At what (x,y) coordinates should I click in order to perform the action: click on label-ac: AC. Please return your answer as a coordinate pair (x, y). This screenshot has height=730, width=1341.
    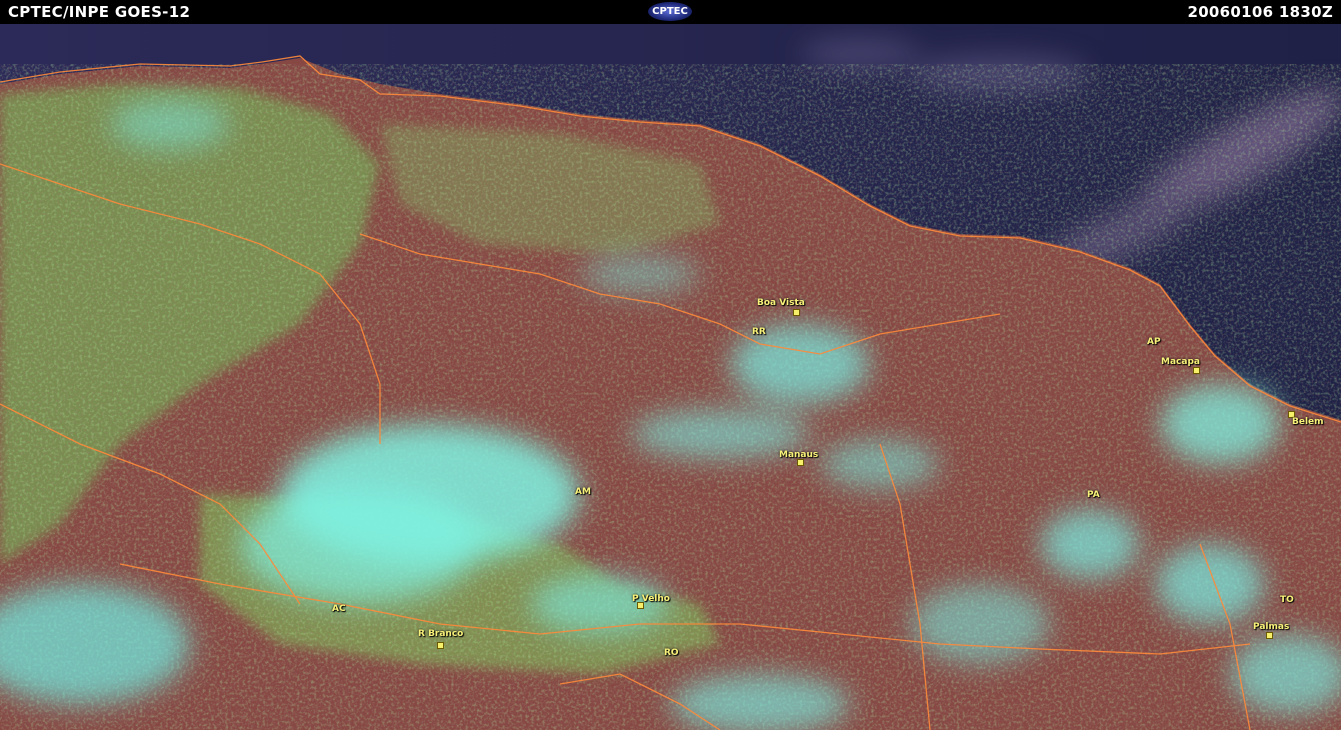
    Looking at the image, I should click on (339, 609).